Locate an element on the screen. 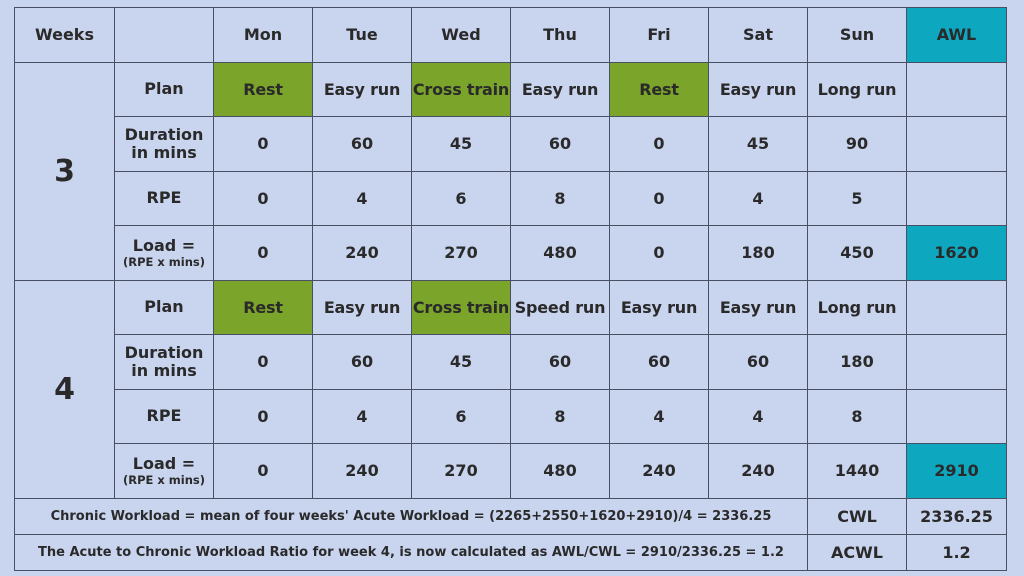 This screenshot has width=1024, height=576. load-cell-sat: 180 is located at coordinates (758, 253).